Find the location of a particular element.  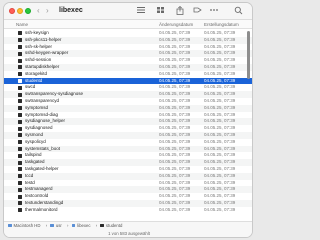

path-item-file: studentd is located at coordinates (112, 225).